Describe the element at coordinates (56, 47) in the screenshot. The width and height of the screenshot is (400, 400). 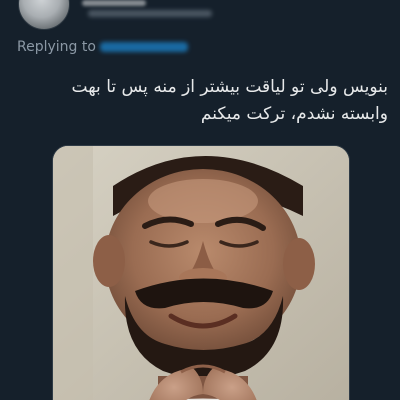
I see `replying-to-label: Replying to` at that location.